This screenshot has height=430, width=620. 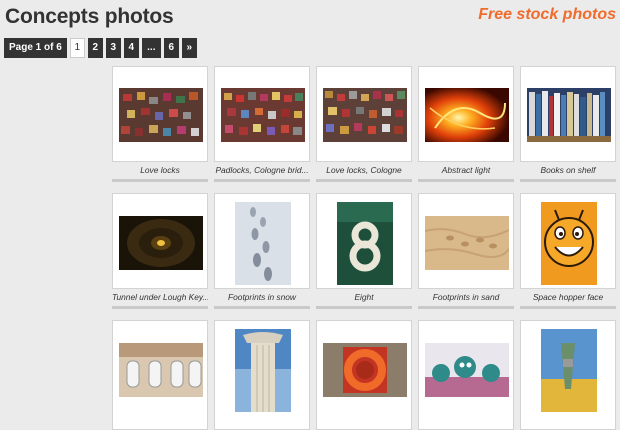 I want to click on page-link-1: 1, so click(x=77, y=48).